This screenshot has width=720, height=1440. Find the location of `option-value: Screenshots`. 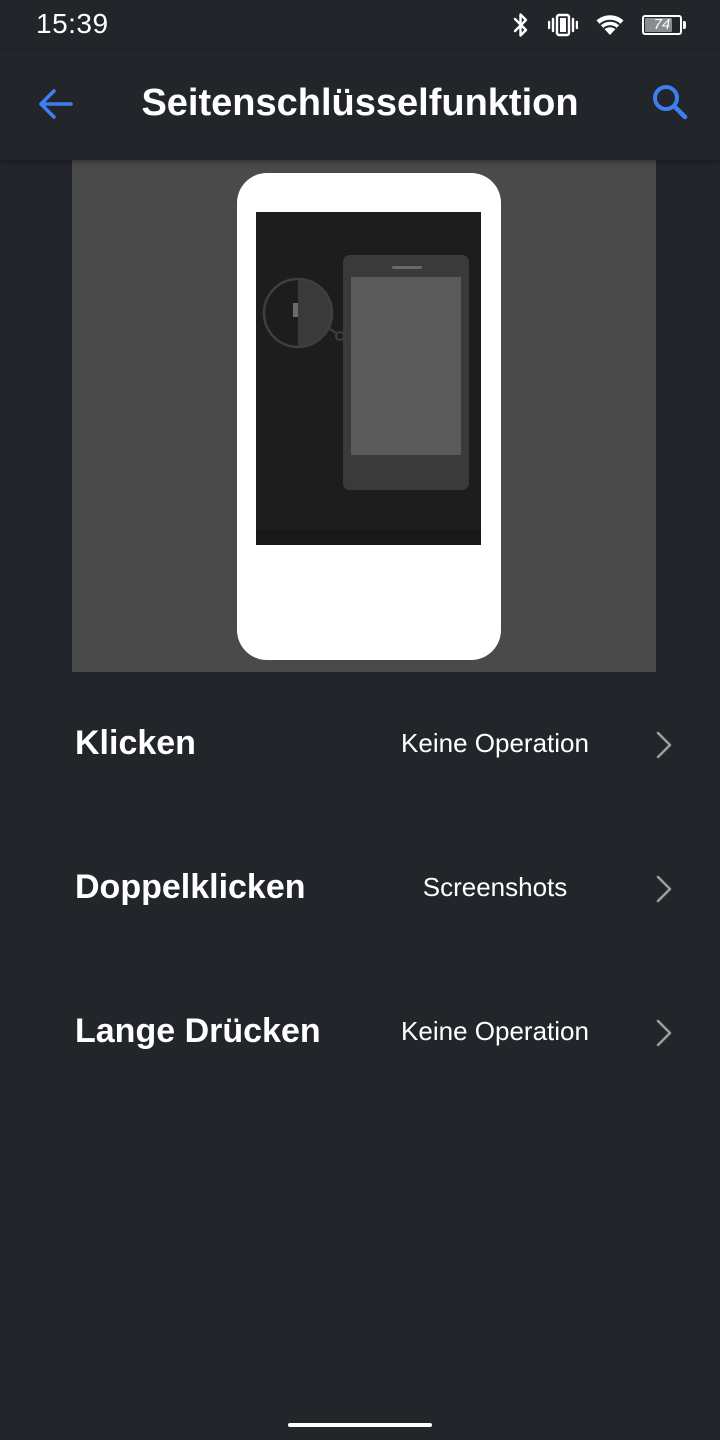

option-value: Screenshots is located at coordinates (495, 887).